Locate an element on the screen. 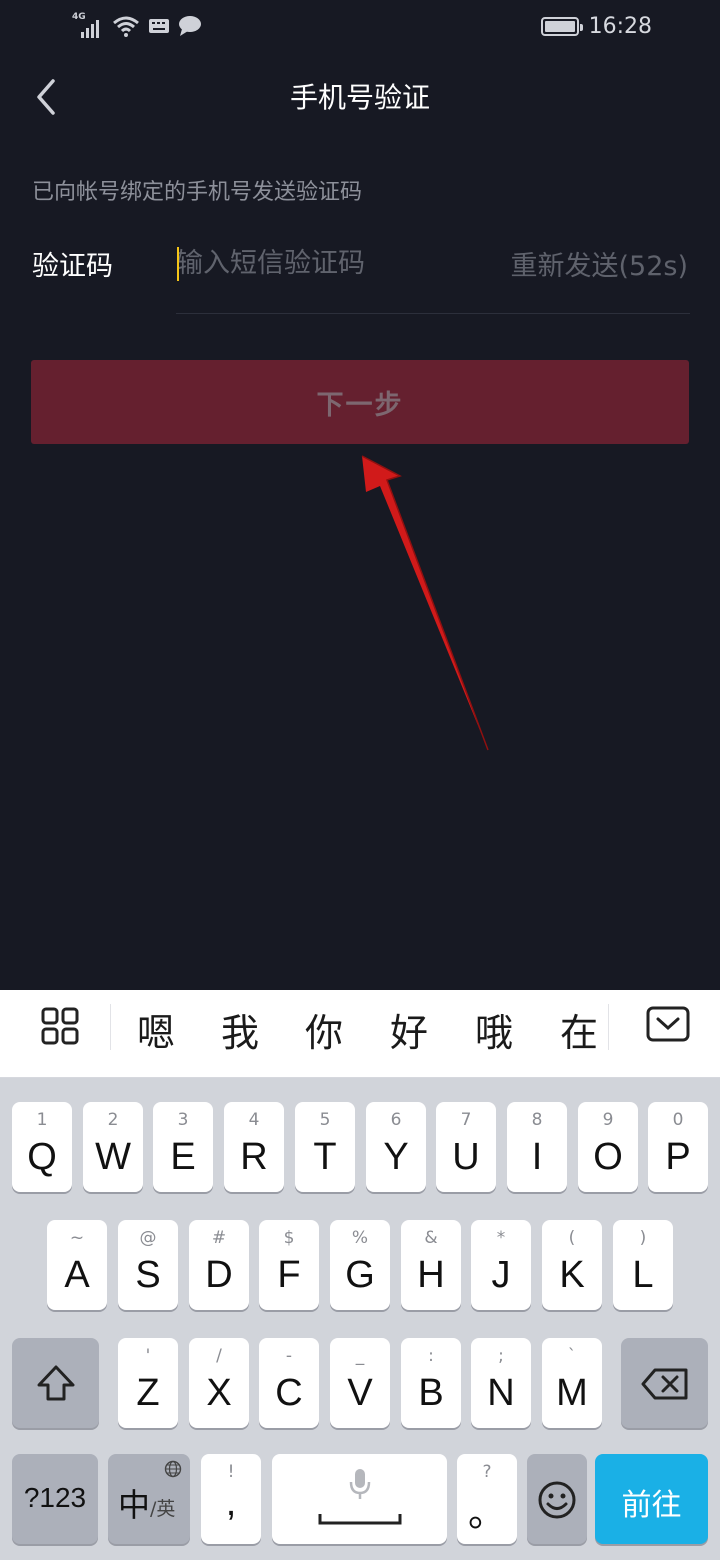 This screenshot has width=720, height=1560. shift-key is located at coordinates (55, 1383).